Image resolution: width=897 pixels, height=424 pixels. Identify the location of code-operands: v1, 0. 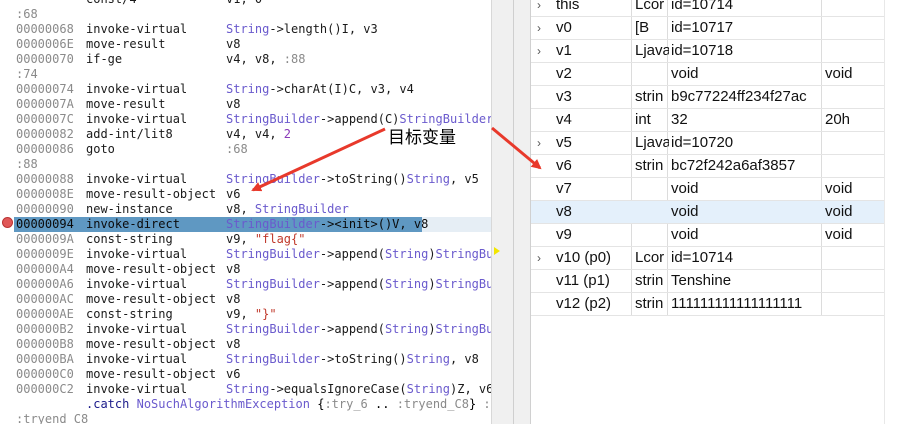
(244, 3).